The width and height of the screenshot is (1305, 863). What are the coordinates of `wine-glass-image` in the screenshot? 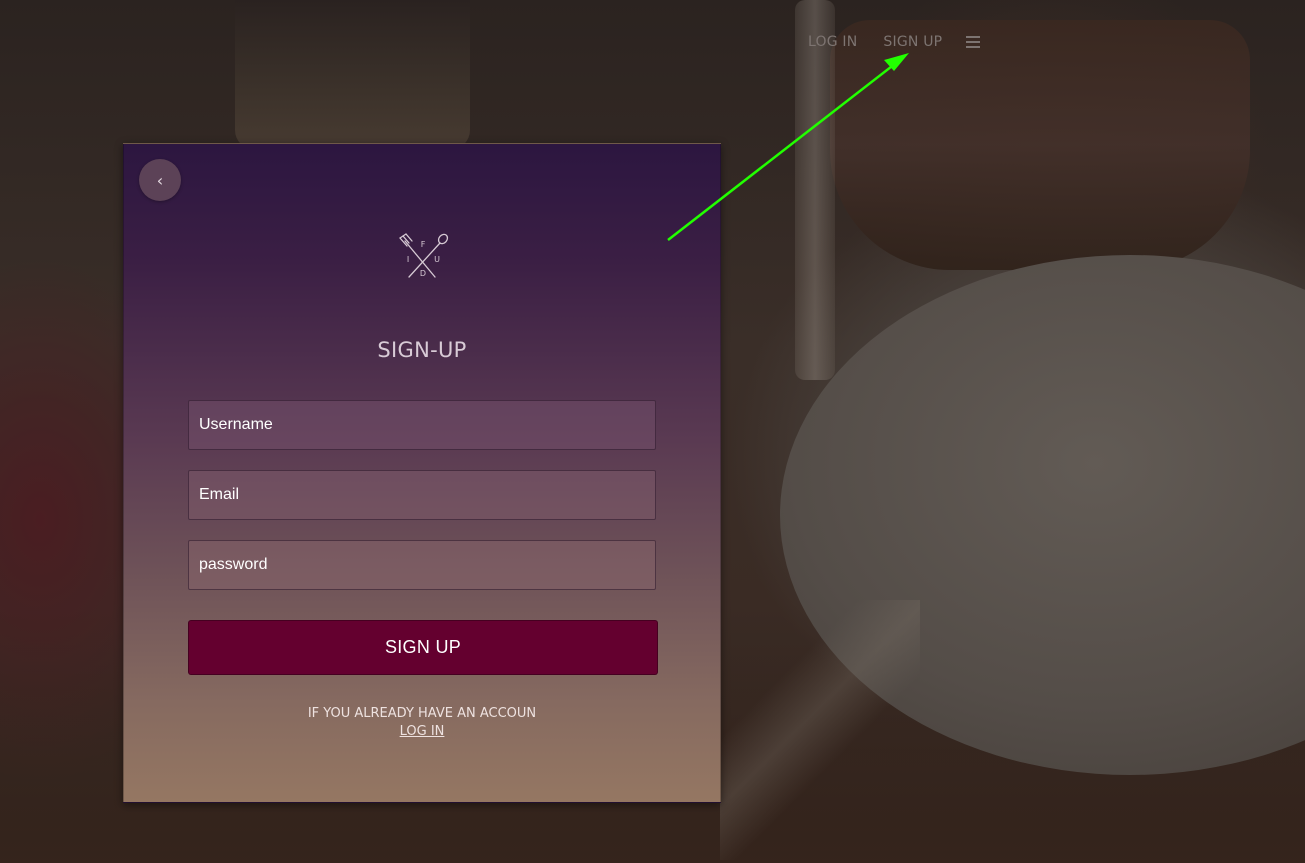 It's located at (815, 190).